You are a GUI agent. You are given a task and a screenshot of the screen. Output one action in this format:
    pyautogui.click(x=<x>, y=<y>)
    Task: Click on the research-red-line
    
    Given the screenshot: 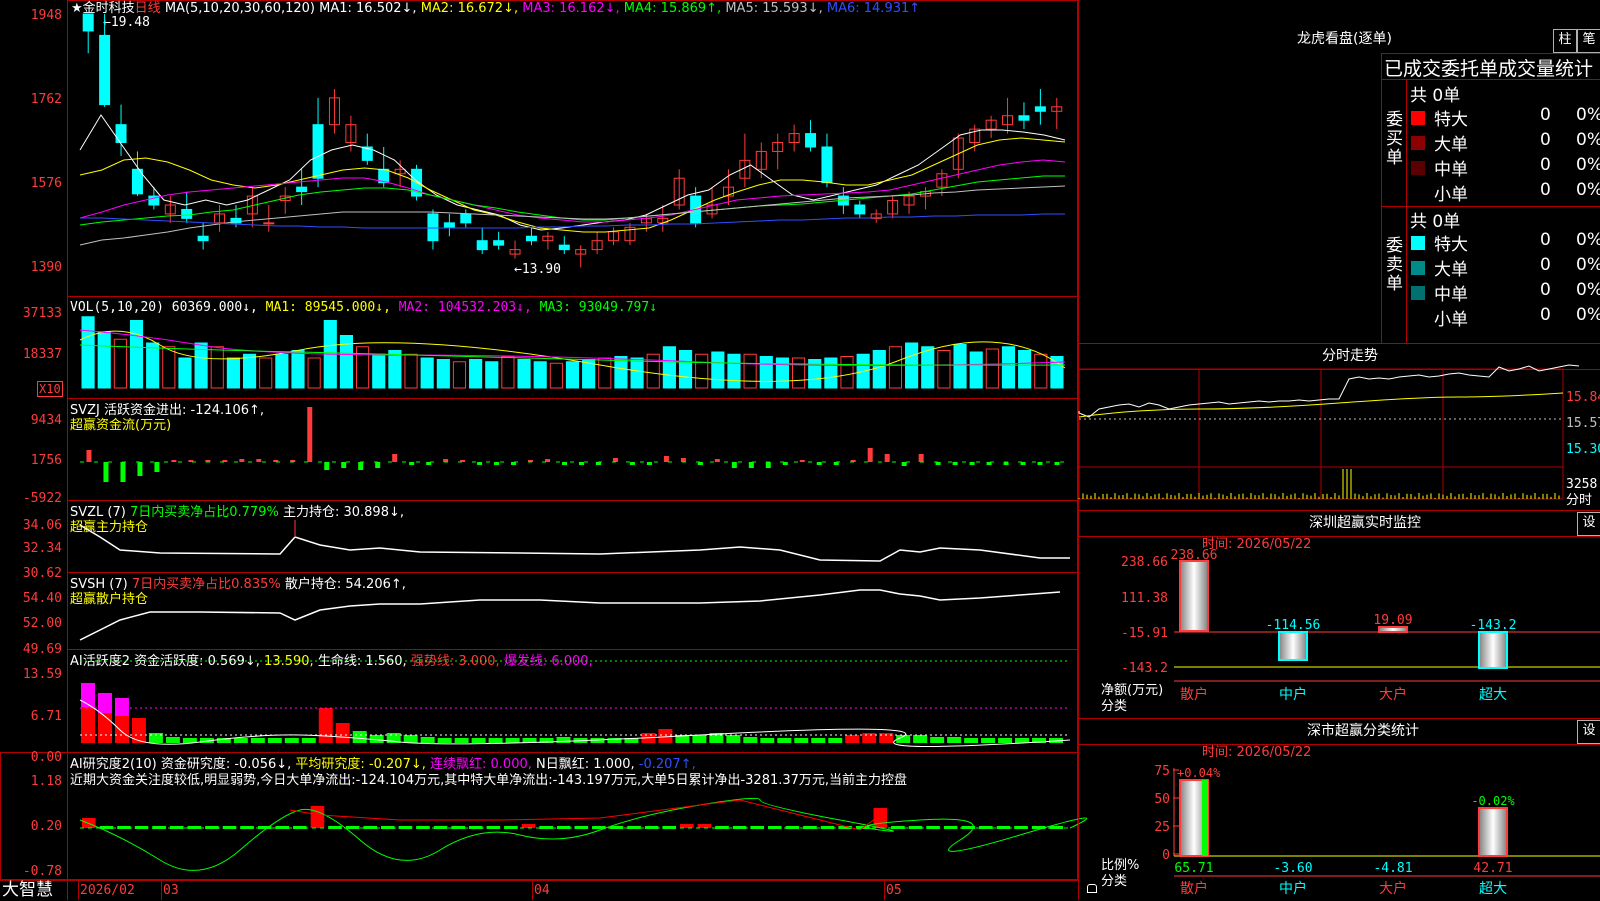 What is the action you would take?
    pyautogui.click(x=585, y=815)
    